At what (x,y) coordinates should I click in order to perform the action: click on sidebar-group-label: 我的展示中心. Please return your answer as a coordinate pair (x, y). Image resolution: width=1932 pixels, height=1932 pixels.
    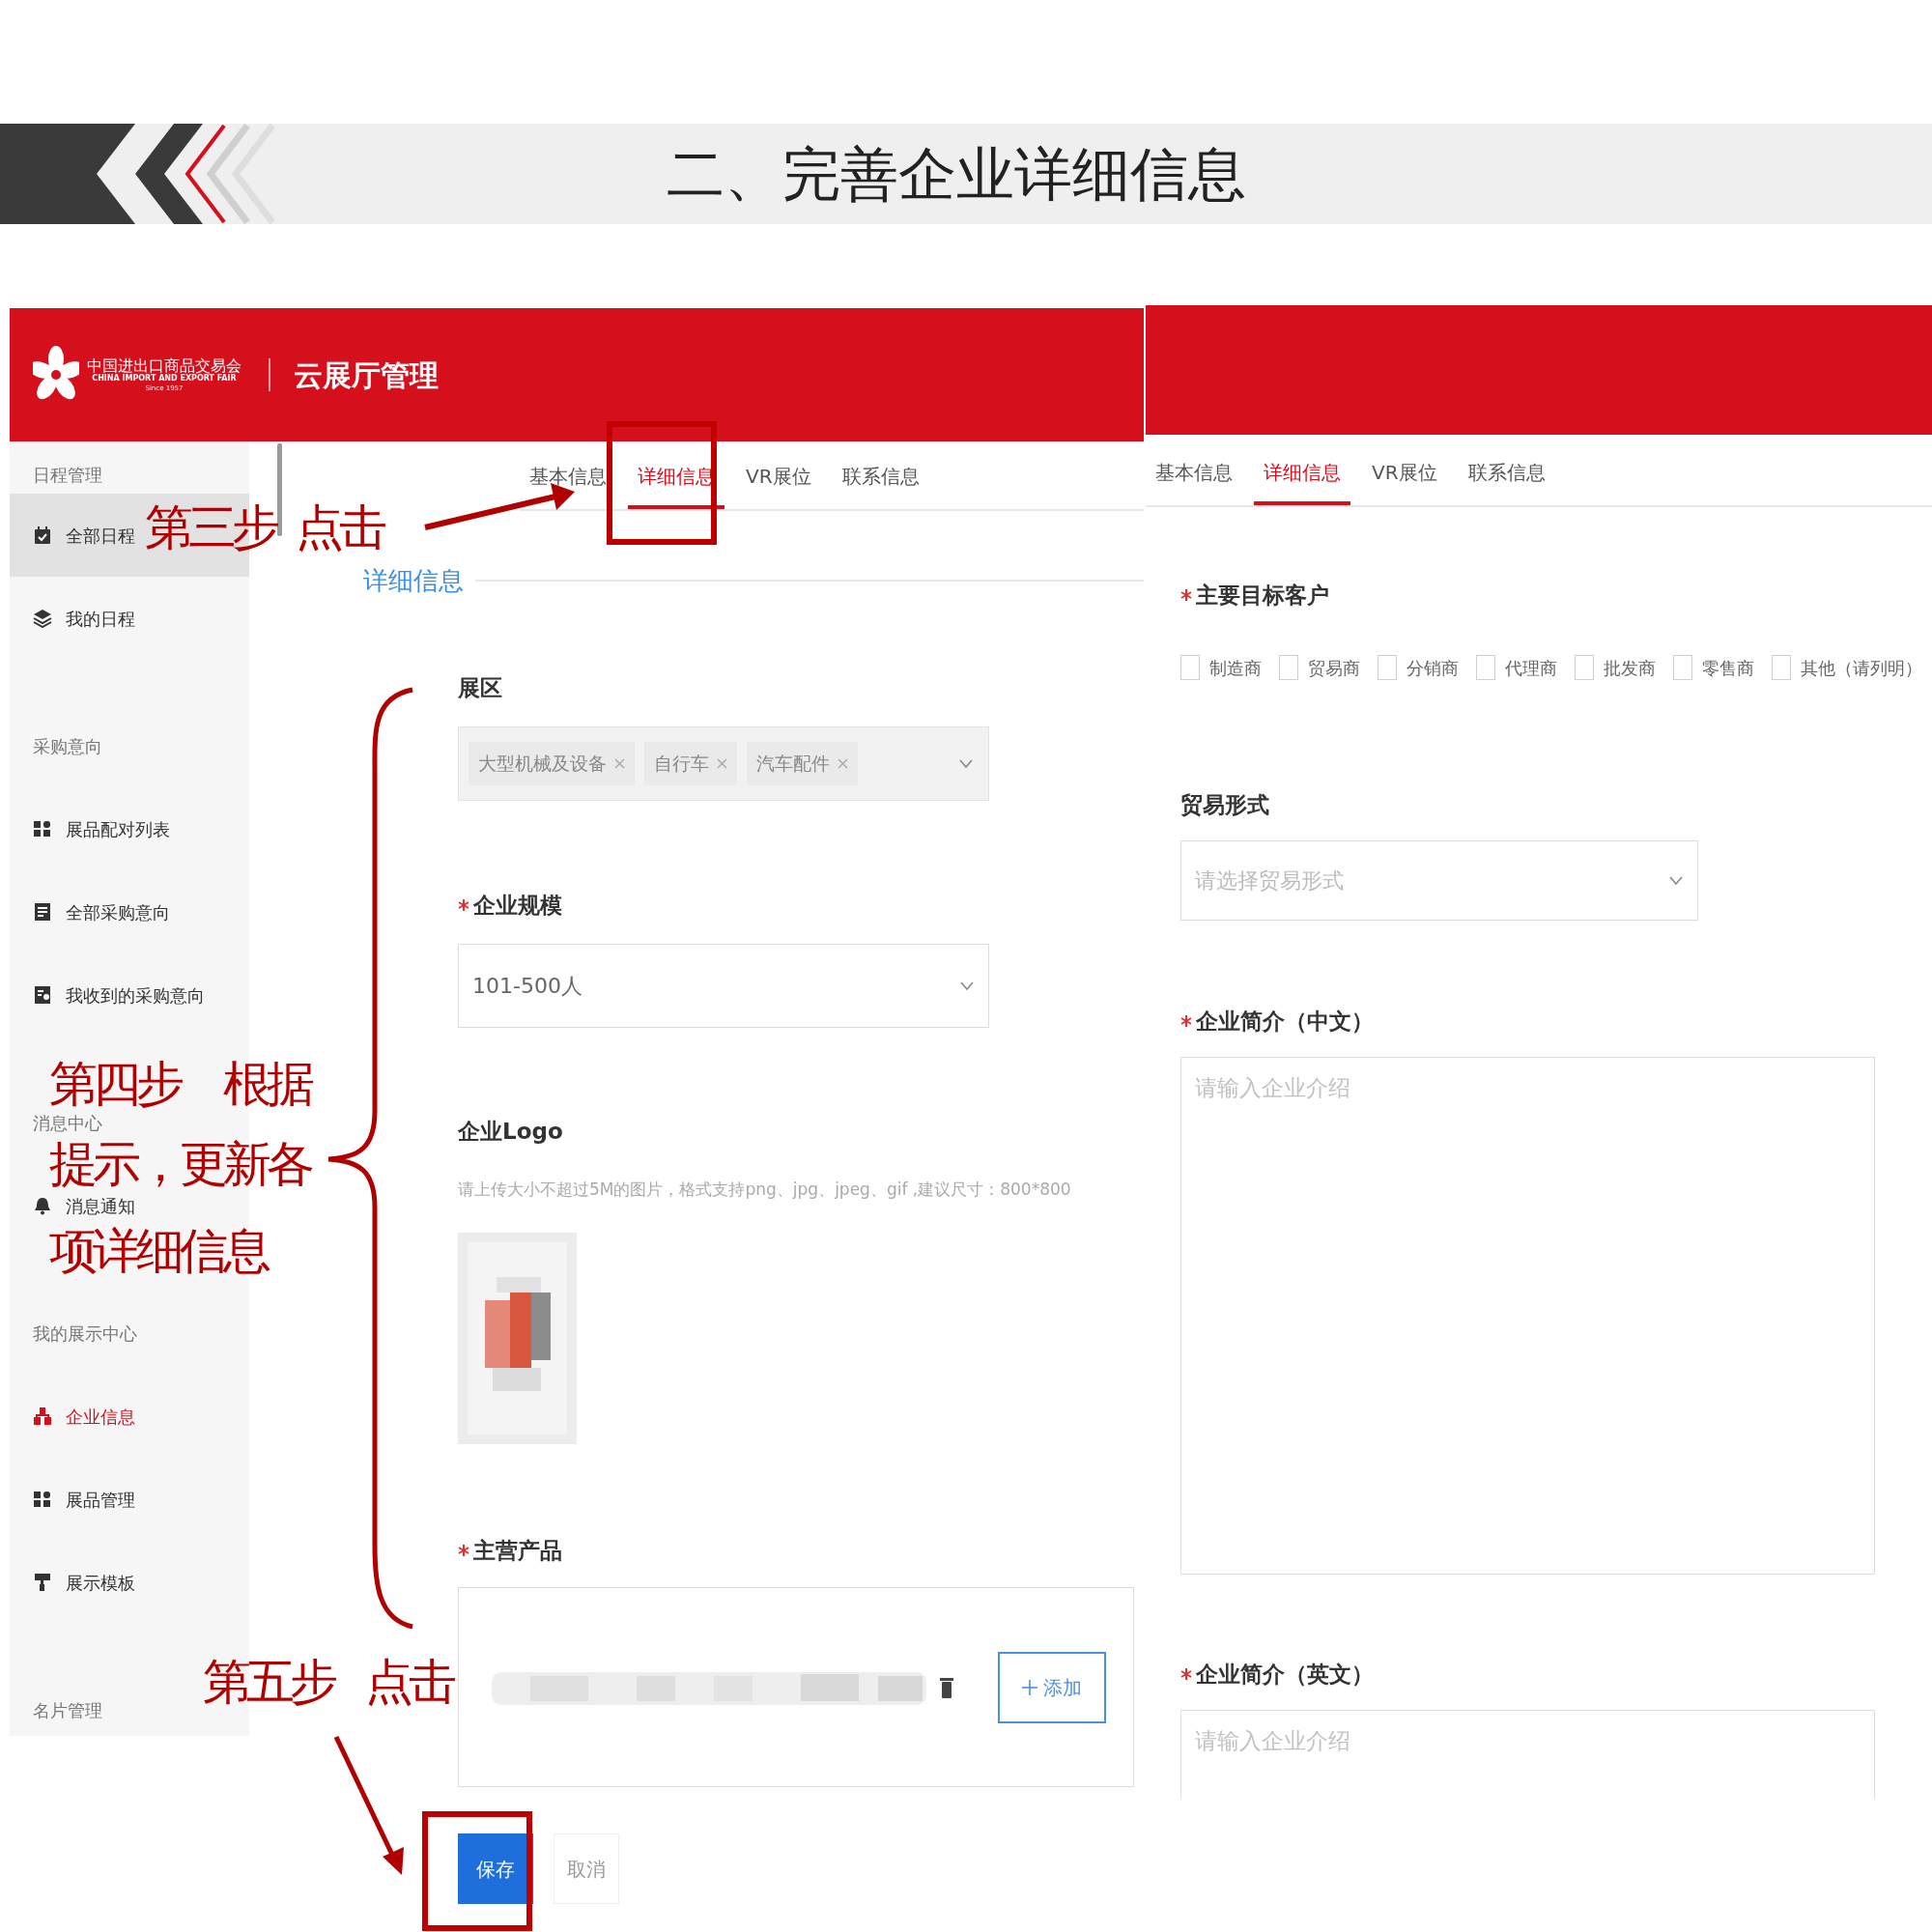
    Looking at the image, I should click on (85, 1333).